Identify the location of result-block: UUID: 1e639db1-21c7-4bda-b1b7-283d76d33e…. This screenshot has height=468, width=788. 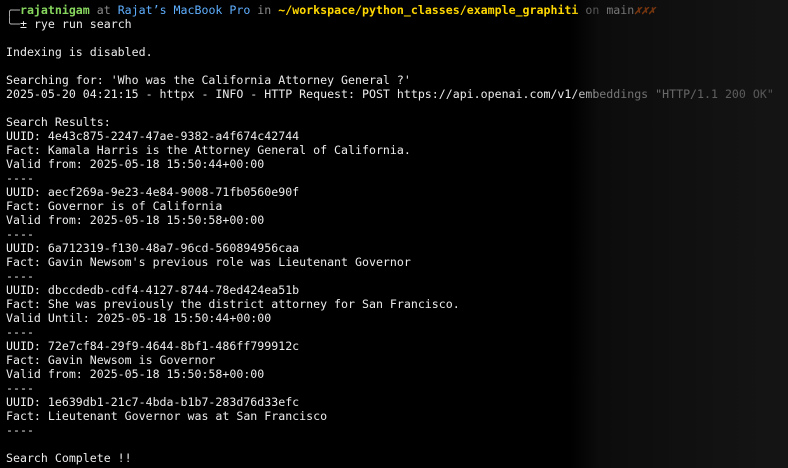
(394, 416).